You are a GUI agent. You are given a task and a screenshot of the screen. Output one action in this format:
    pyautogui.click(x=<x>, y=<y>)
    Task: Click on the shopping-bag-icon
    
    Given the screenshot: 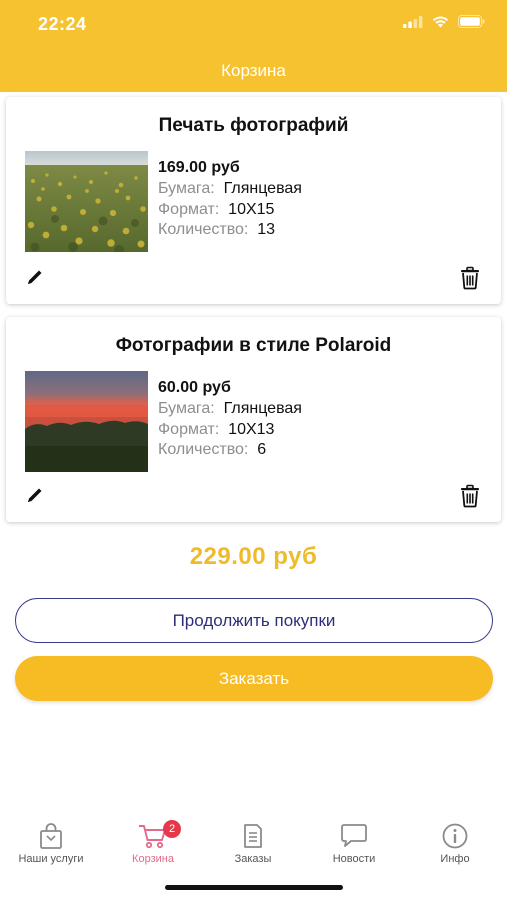 What is the action you would take?
    pyautogui.click(x=51, y=836)
    